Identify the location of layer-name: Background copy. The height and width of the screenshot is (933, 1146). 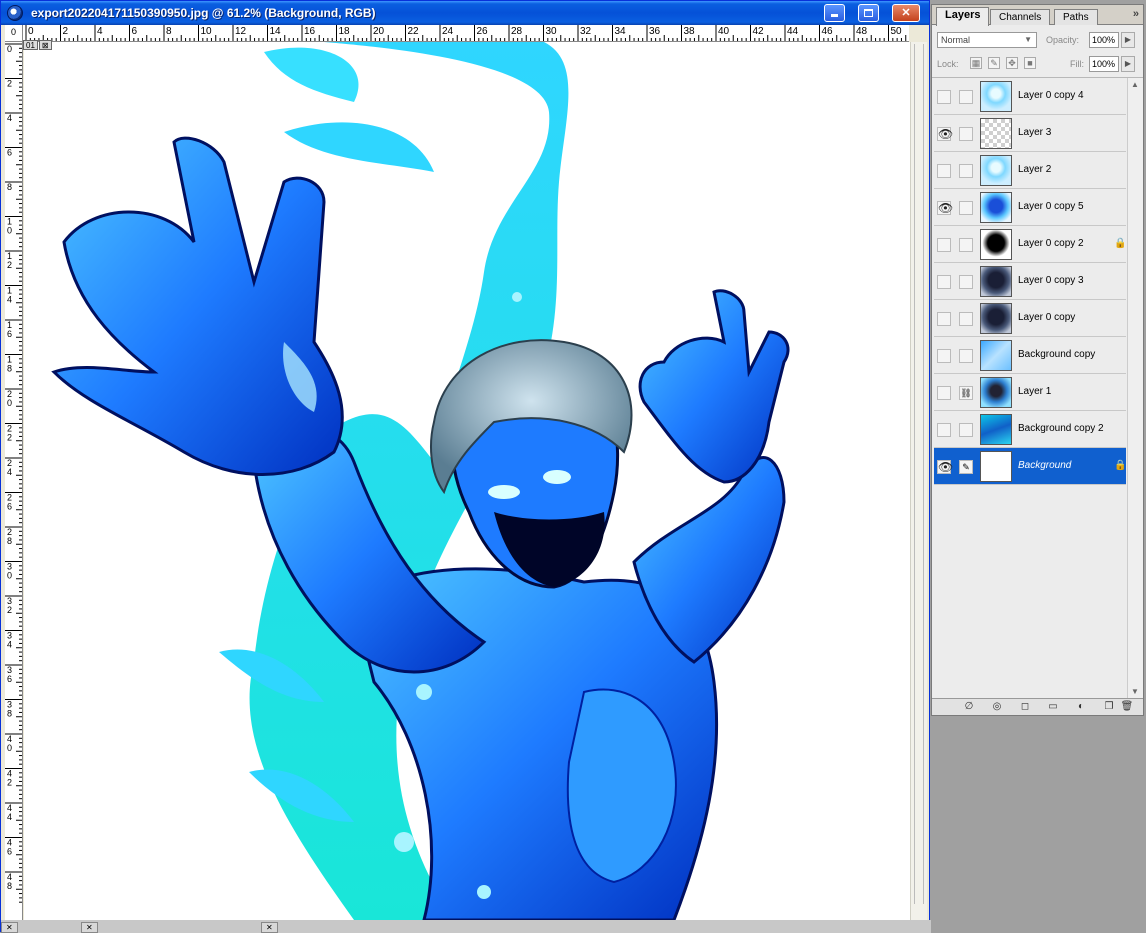
(1056, 354).